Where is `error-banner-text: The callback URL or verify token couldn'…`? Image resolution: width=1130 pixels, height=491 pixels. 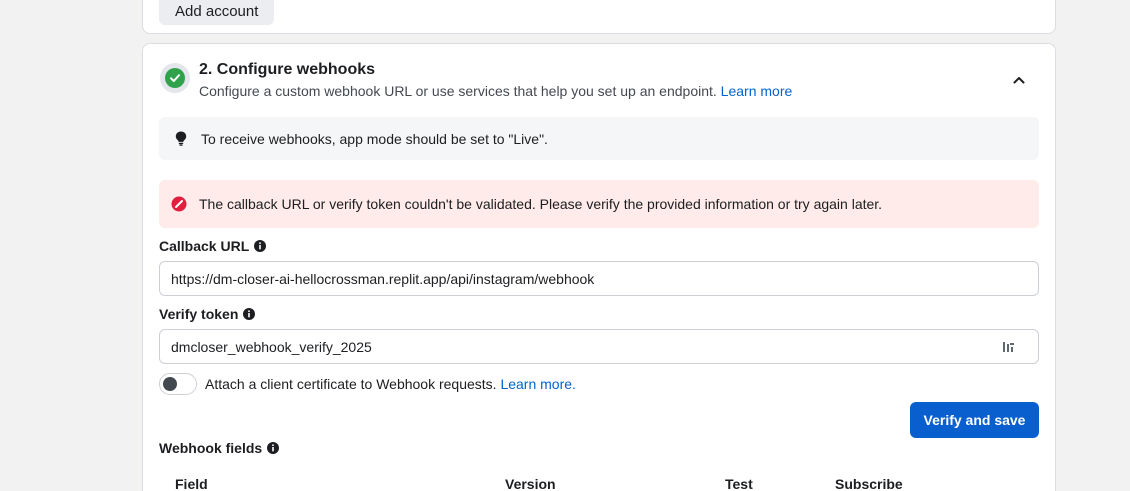
error-banner-text: The callback URL or verify token couldn'… is located at coordinates (541, 204).